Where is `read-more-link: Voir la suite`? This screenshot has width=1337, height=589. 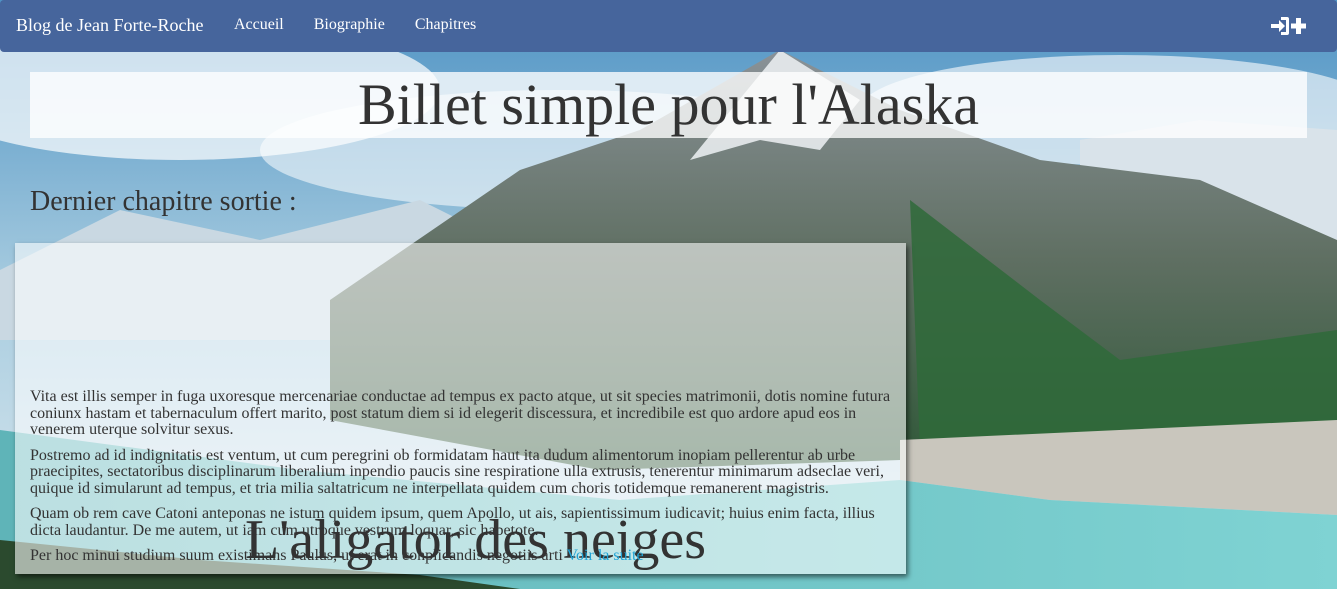 read-more-link: Voir la suite is located at coordinates (605, 555).